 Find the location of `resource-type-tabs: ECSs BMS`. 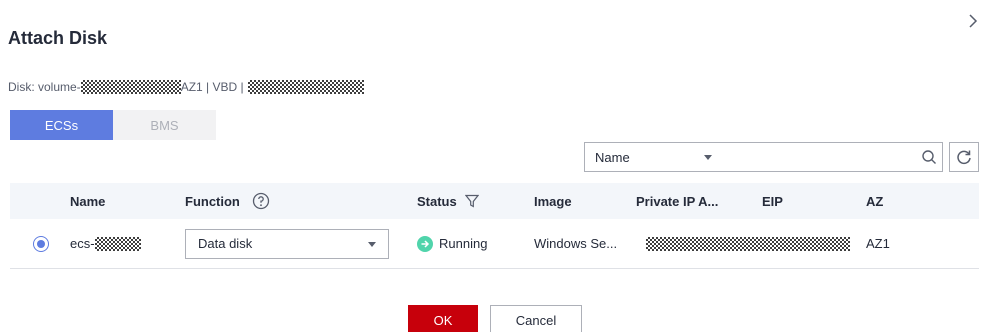

resource-type-tabs: ECSs BMS is located at coordinates (113, 125).